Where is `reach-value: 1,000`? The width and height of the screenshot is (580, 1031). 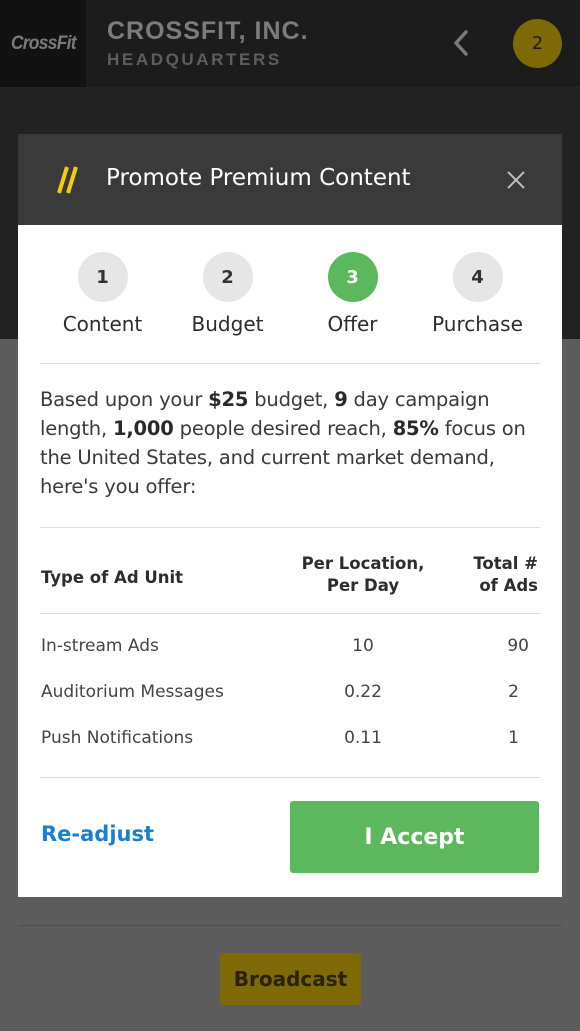
reach-value: 1,000 is located at coordinates (143, 428).